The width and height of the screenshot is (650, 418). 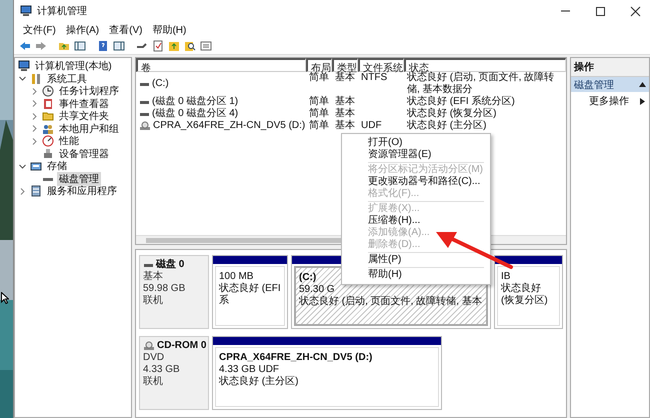 I want to click on disk-info: 4.33 GB, so click(x=162, y=370).